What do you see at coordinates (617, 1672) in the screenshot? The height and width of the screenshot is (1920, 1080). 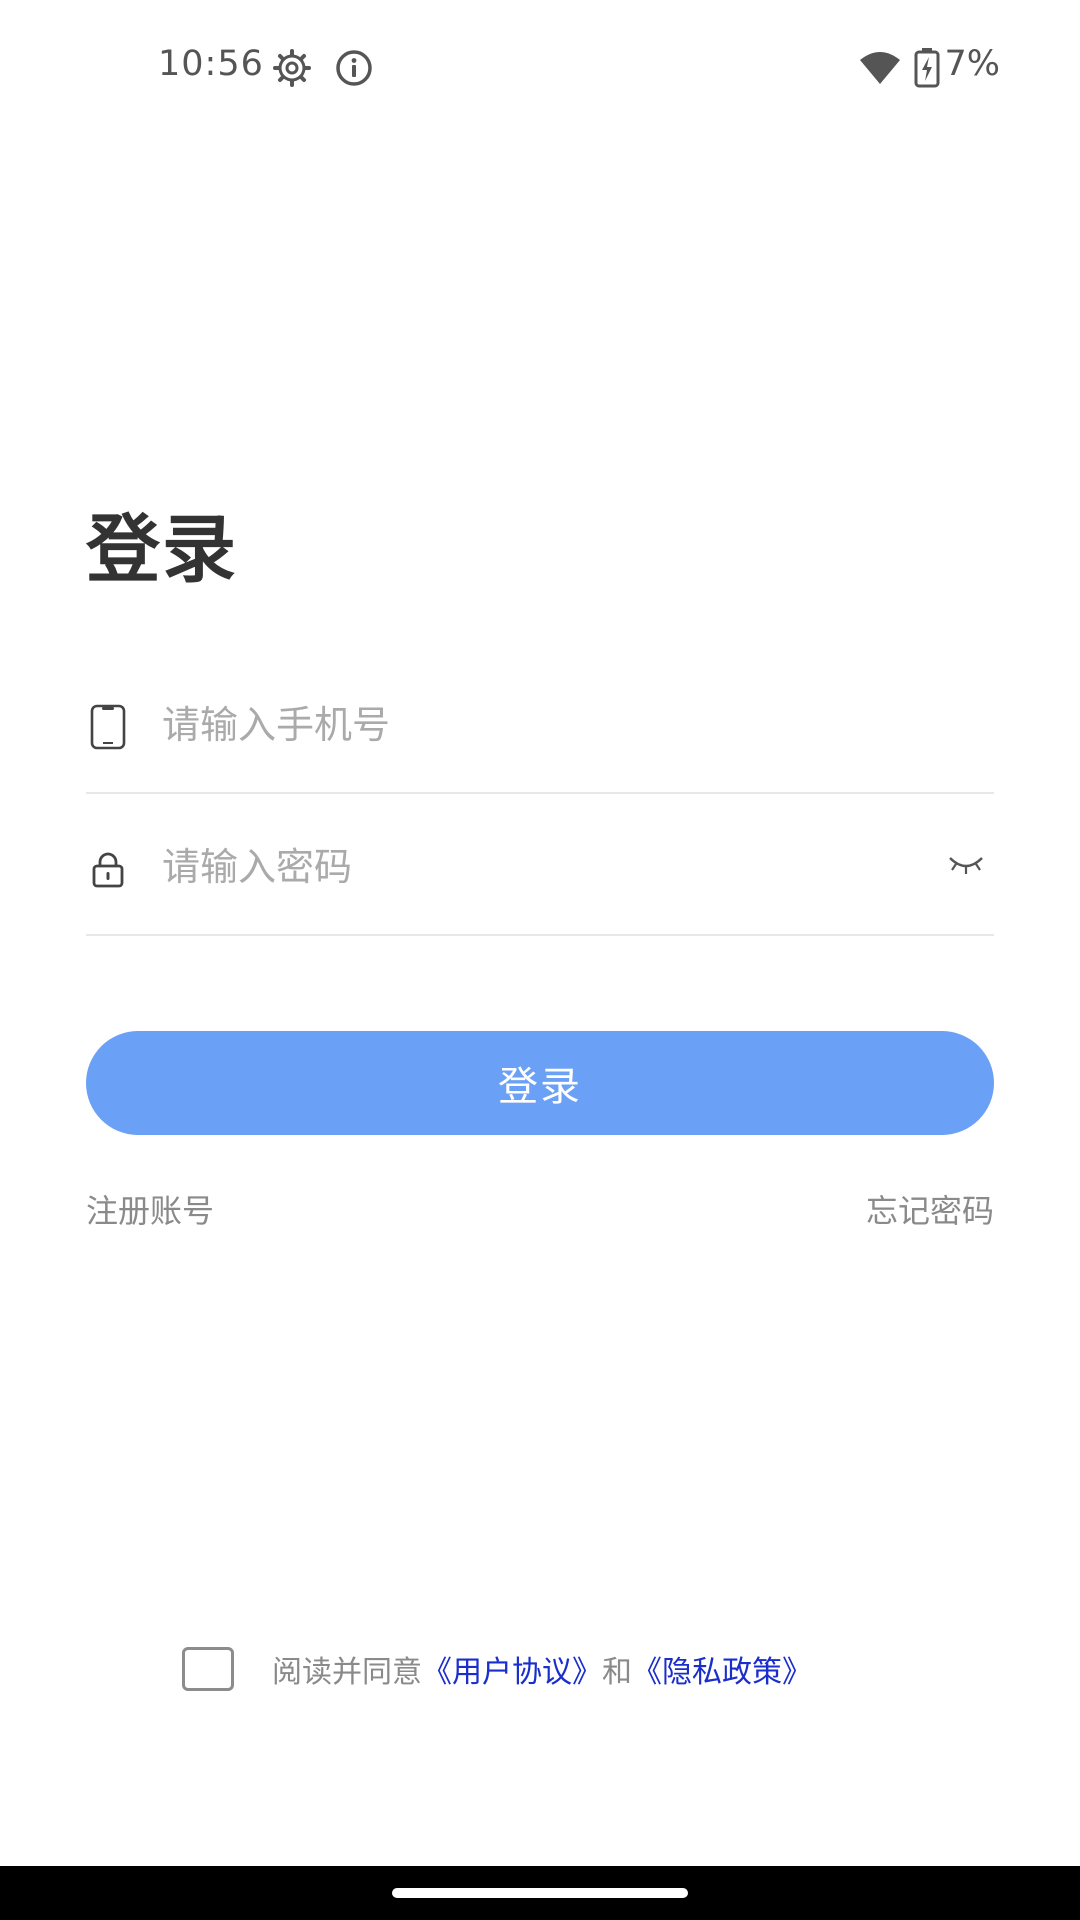 I see `agreement-conjunction: 和` at bounding box center [617, 1672].